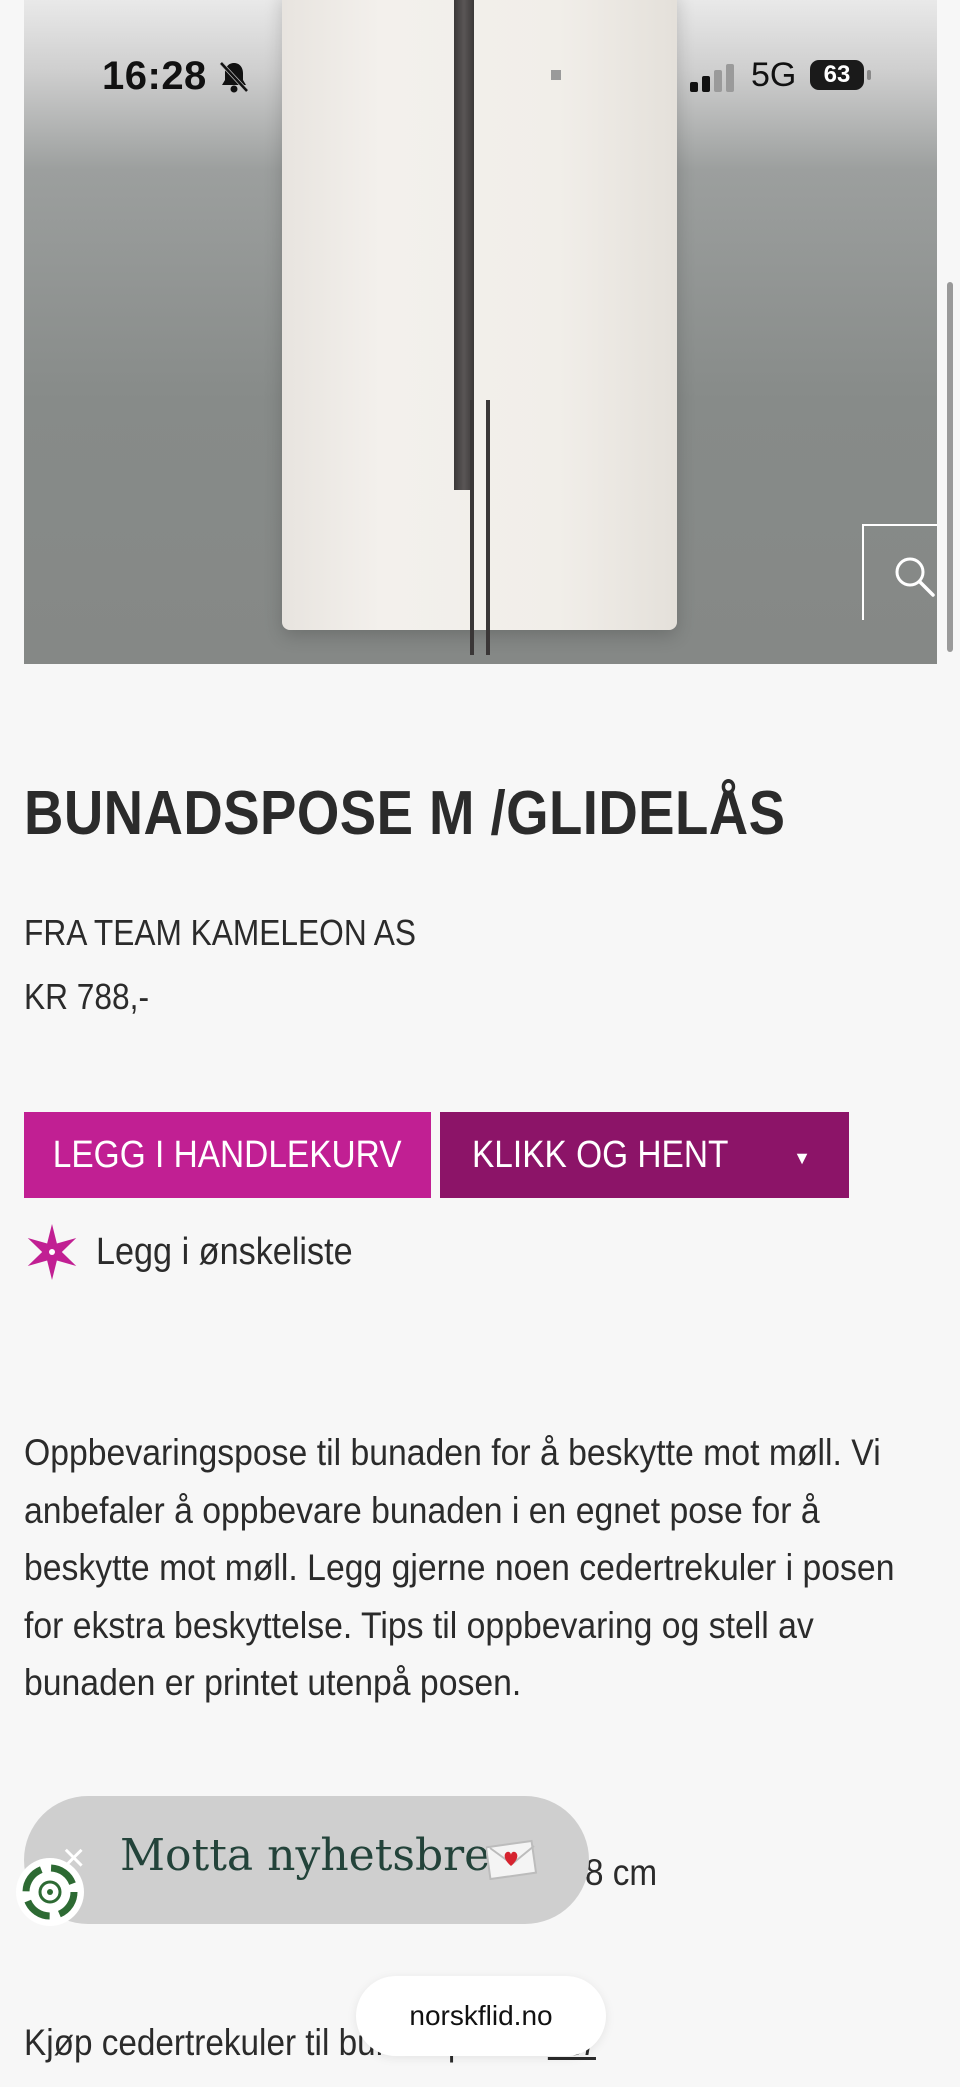  I want to click on newsletter-banner: × Motta nyhetsbrev, so click(306, 1860).